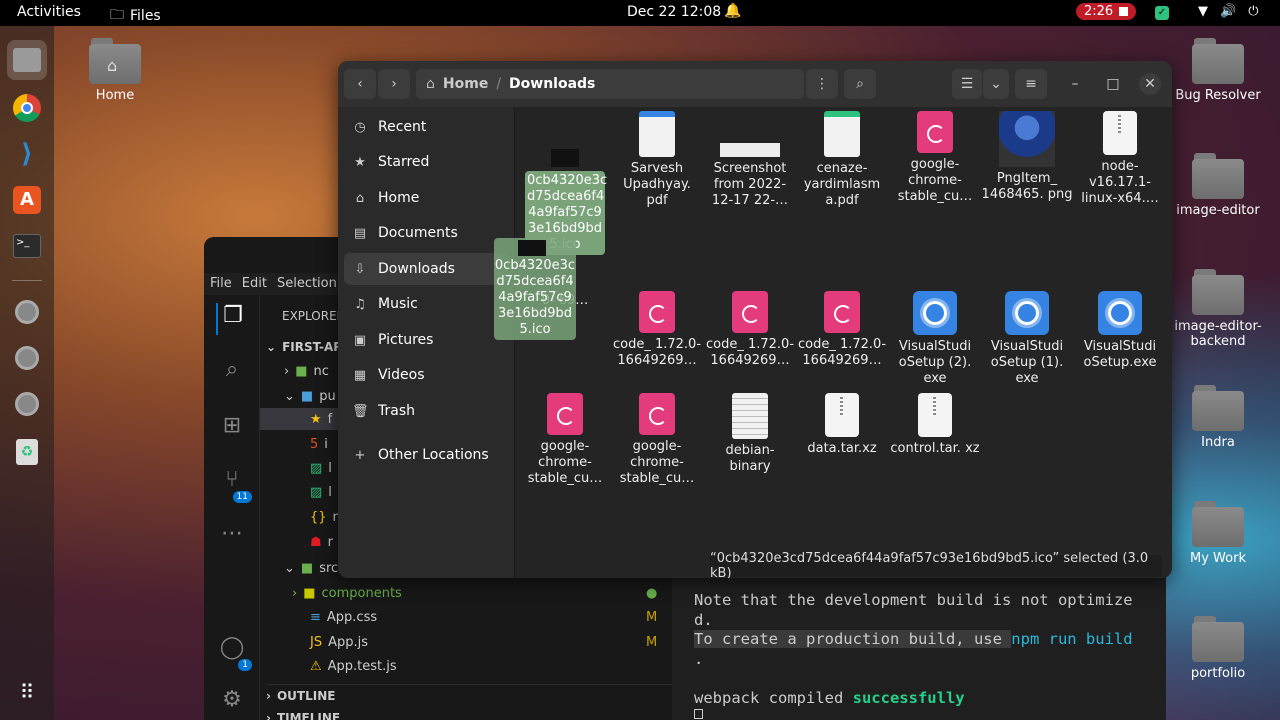 Image resolution: width=1280 pixels, height=720 pixels. Describe the element at coordinates (842, 448) in the screenshot. I see `file-label: data.tar.xz` at that location.